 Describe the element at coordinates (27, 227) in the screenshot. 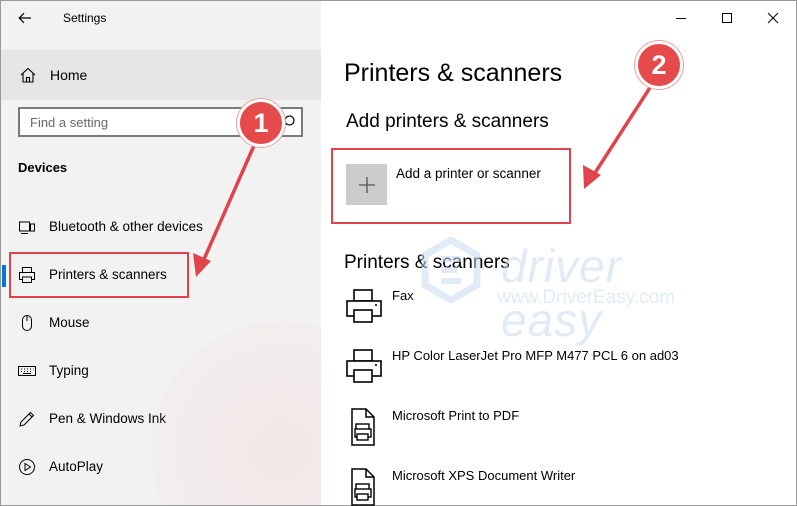

I see `bluetooth-devices-icon` at that location.